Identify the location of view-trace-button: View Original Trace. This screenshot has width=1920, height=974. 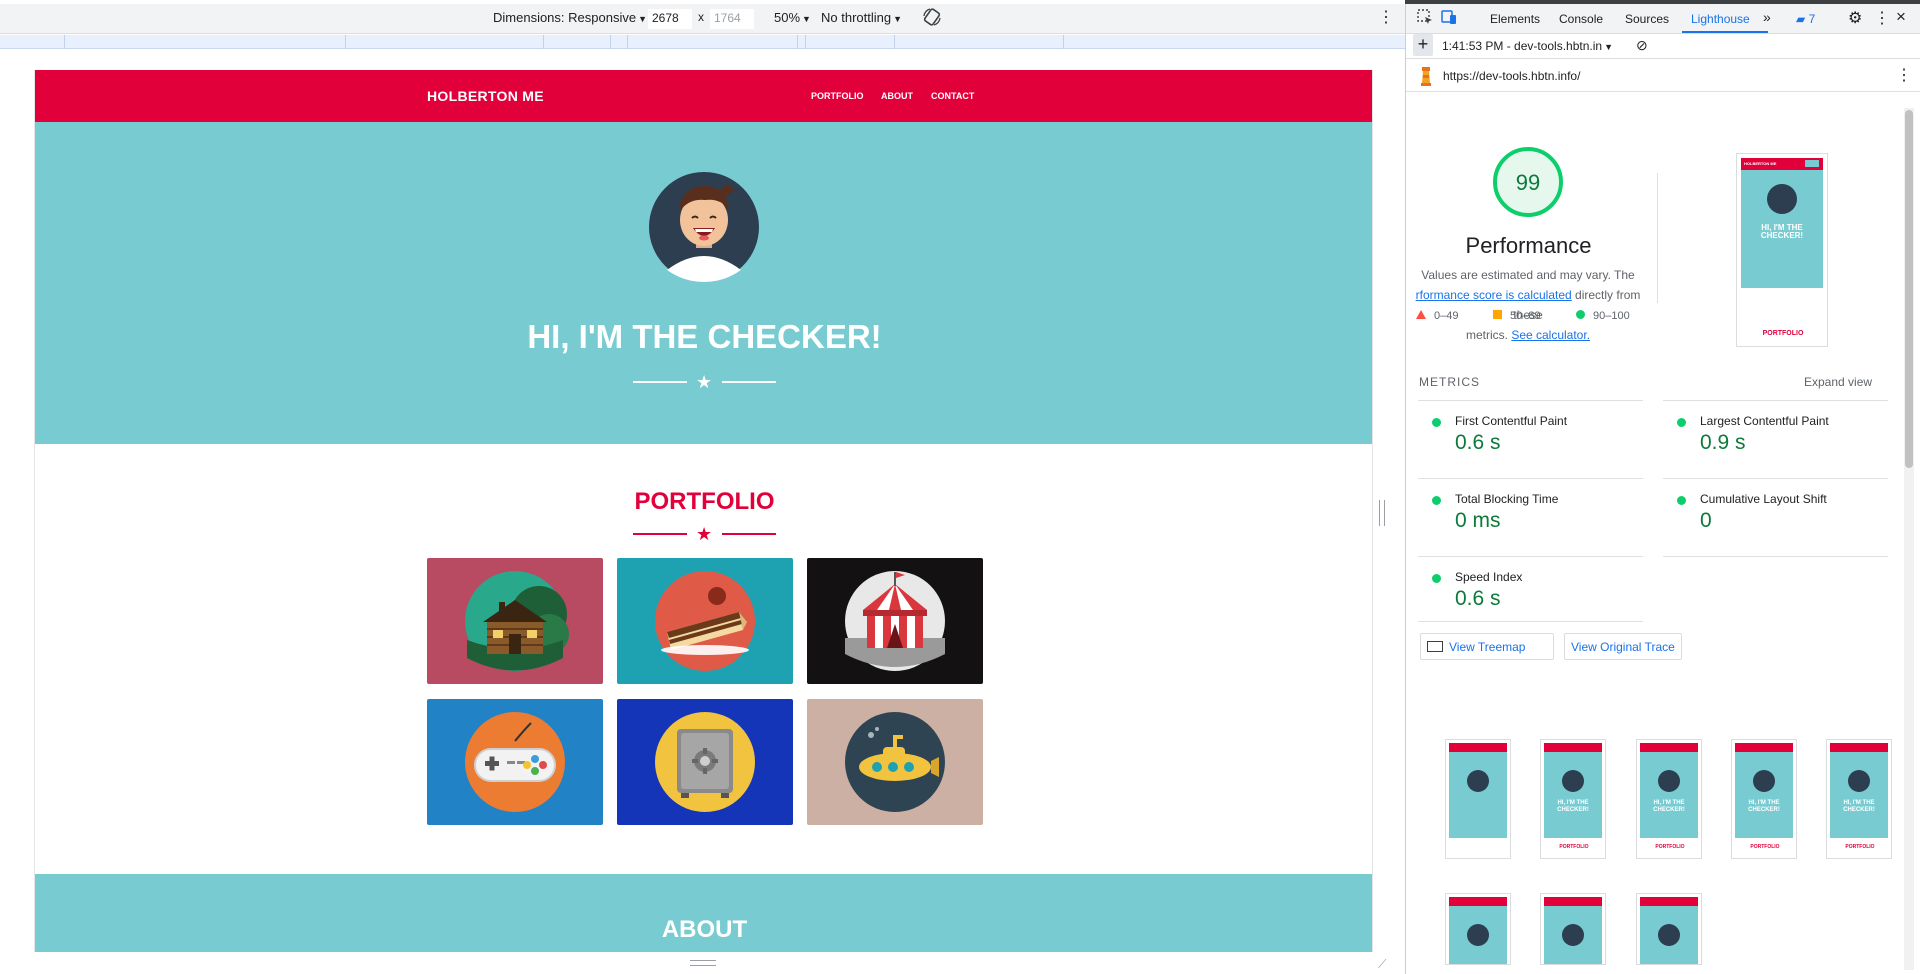
(1623, 646).